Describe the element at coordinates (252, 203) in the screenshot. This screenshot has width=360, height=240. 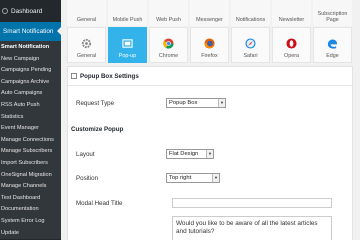
I see `head-title-input` at that location.